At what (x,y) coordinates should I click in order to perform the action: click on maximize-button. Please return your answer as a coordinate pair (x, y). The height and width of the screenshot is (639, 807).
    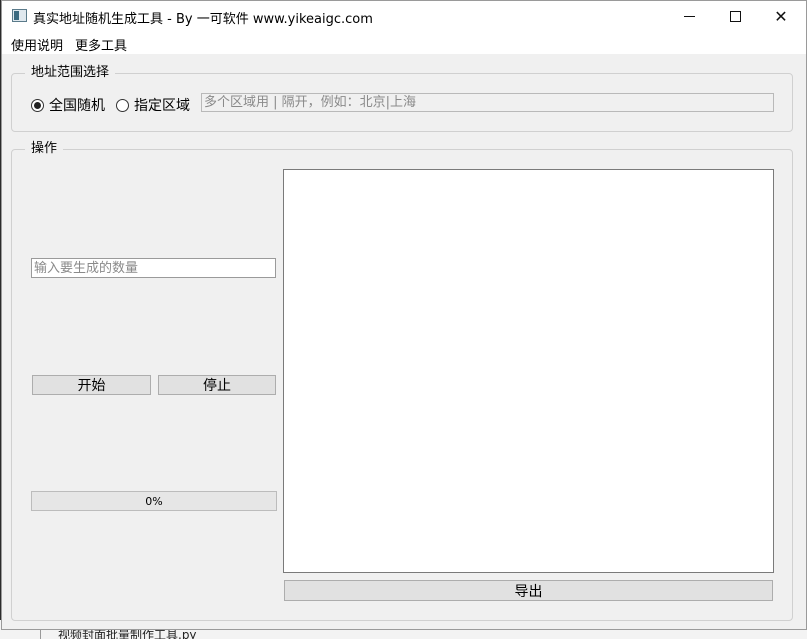
    Looking at the image, I should click on (735, 16).